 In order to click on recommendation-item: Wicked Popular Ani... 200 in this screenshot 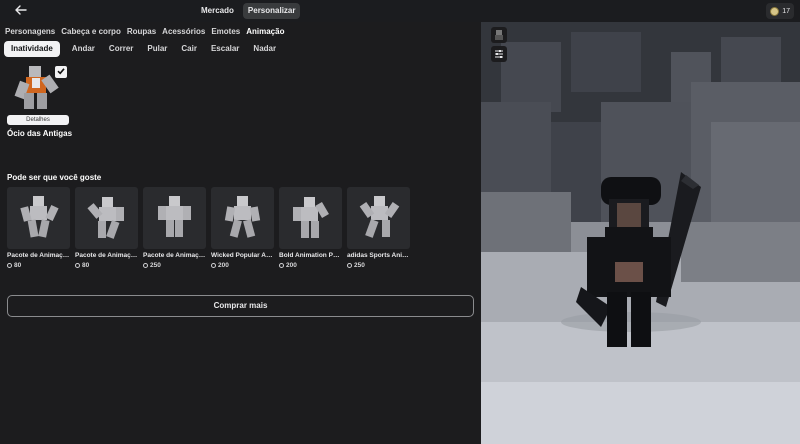, I will do `click(242, 228)`.